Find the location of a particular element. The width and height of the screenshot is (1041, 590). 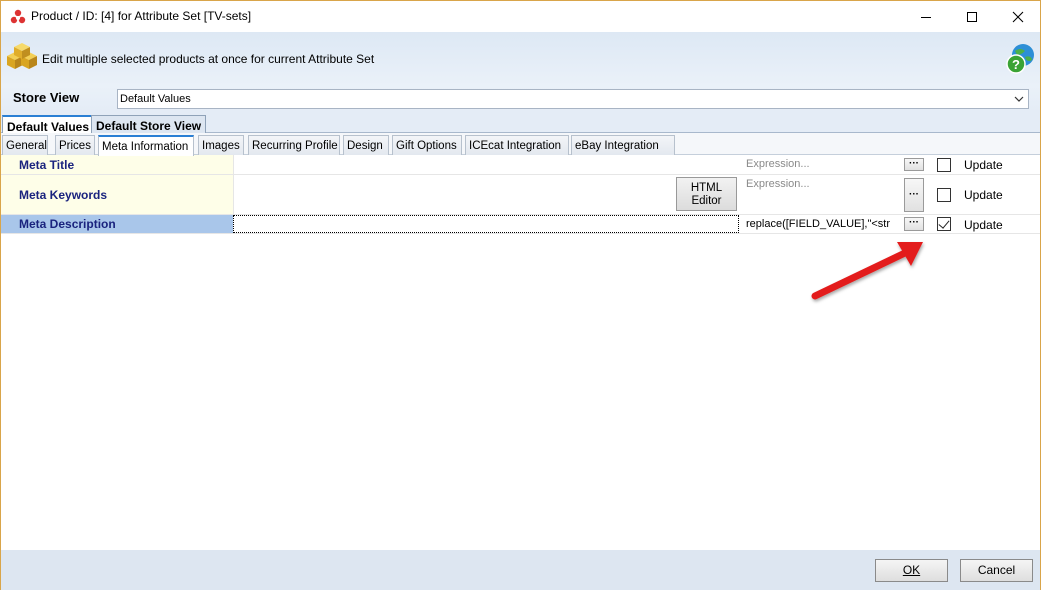

cancel-button: Cancel is located at coordinates (996, 570).